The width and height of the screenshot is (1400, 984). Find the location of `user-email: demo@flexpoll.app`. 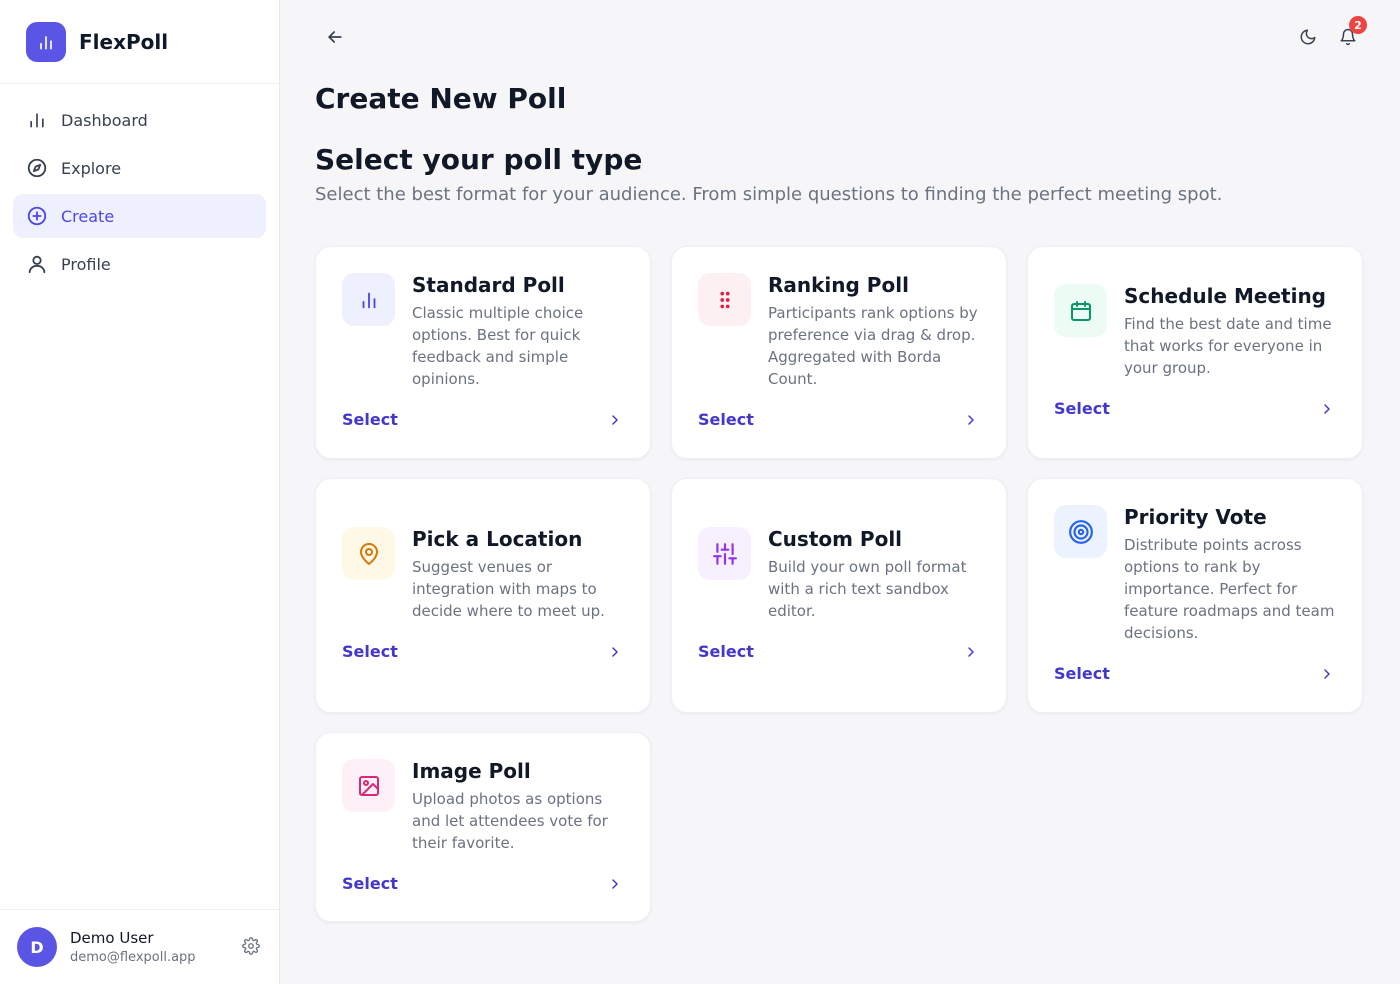

user-email: demo@flexpoll.app is located at coordinates (133, 957).